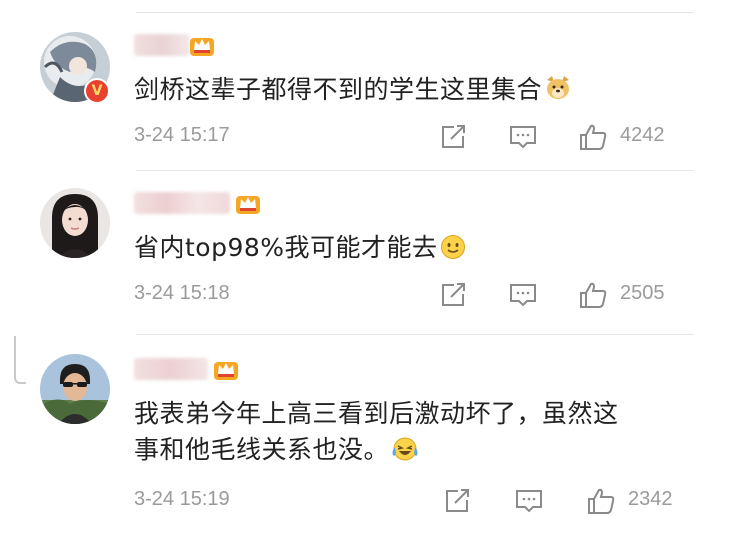 The image size is (750, 556). Describe the element at coordinates (182, 135) in the screenshot. I see `comment-time: 3-24 15:17` at that location.